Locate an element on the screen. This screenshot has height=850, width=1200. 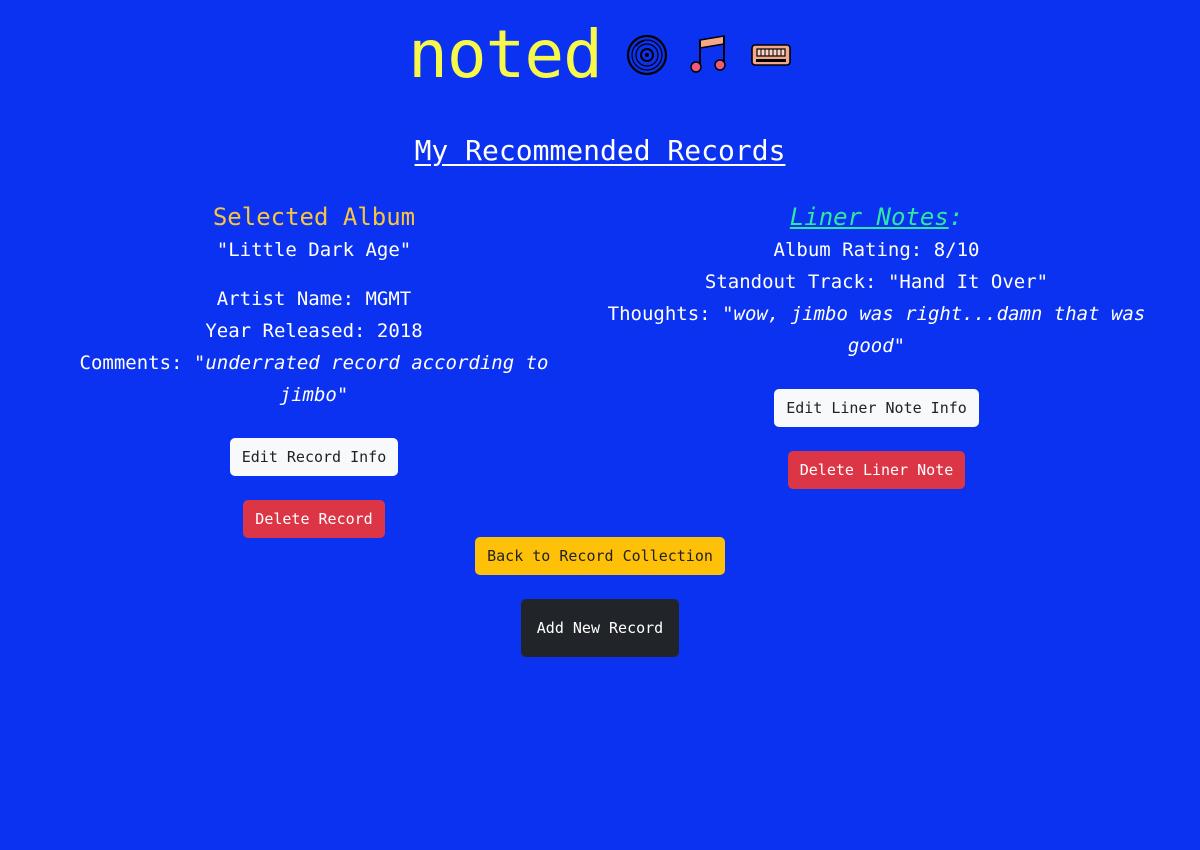
back-to-collection-button: Back to Record Collection is located at coordinates (600, 556).